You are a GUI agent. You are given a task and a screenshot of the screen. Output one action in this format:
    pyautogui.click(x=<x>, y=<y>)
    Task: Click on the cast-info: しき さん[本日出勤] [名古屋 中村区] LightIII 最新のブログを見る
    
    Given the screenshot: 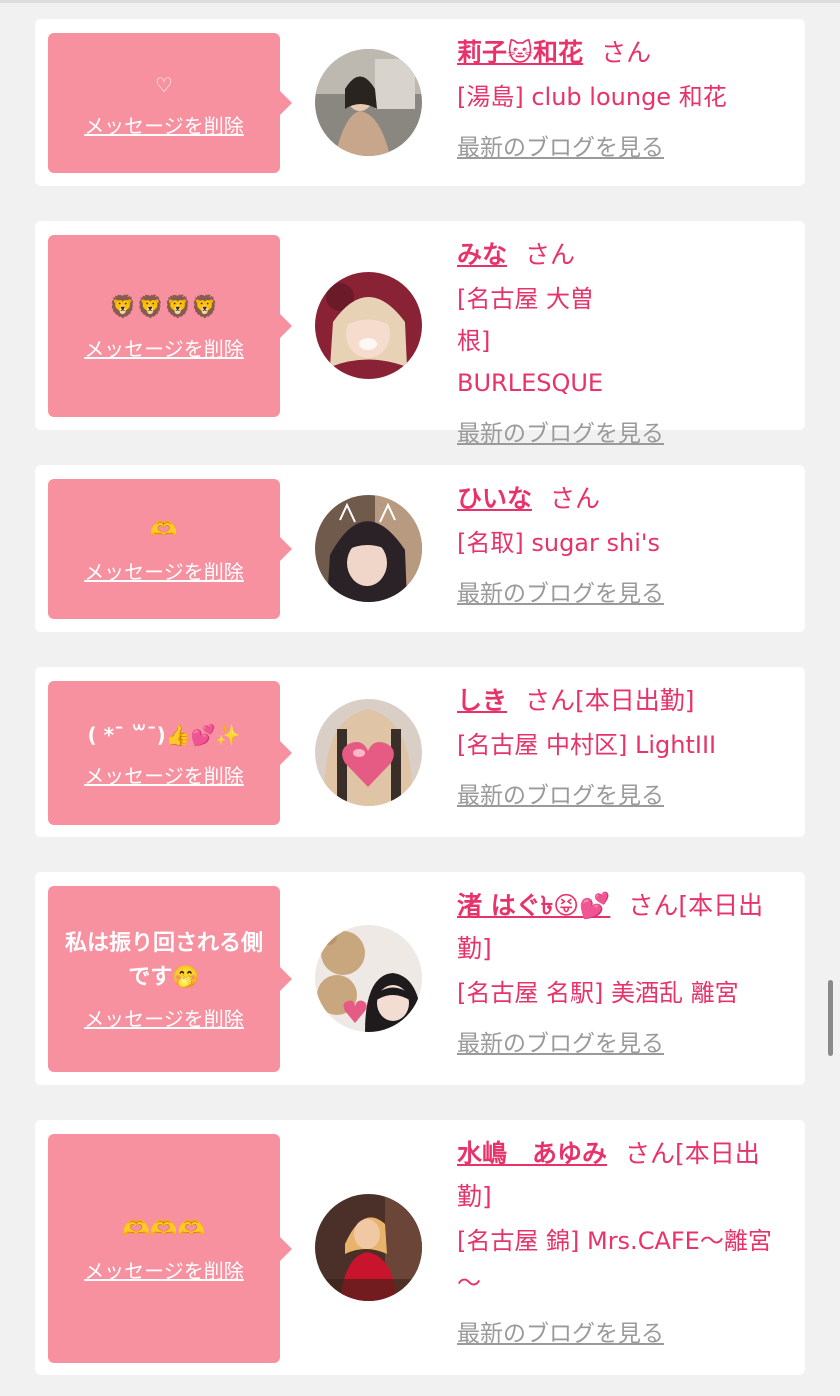 What is the action you would take?
    pyautogui.click(x=622, y=747)
    